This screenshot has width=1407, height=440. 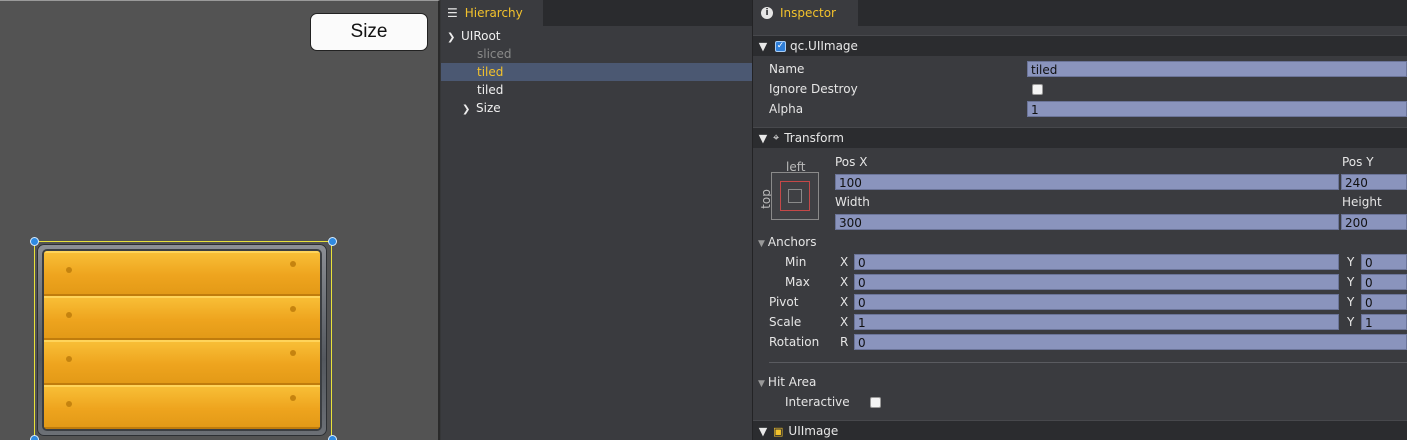 I want to click on tree-item-label: Size, so click(x=488, y=108).